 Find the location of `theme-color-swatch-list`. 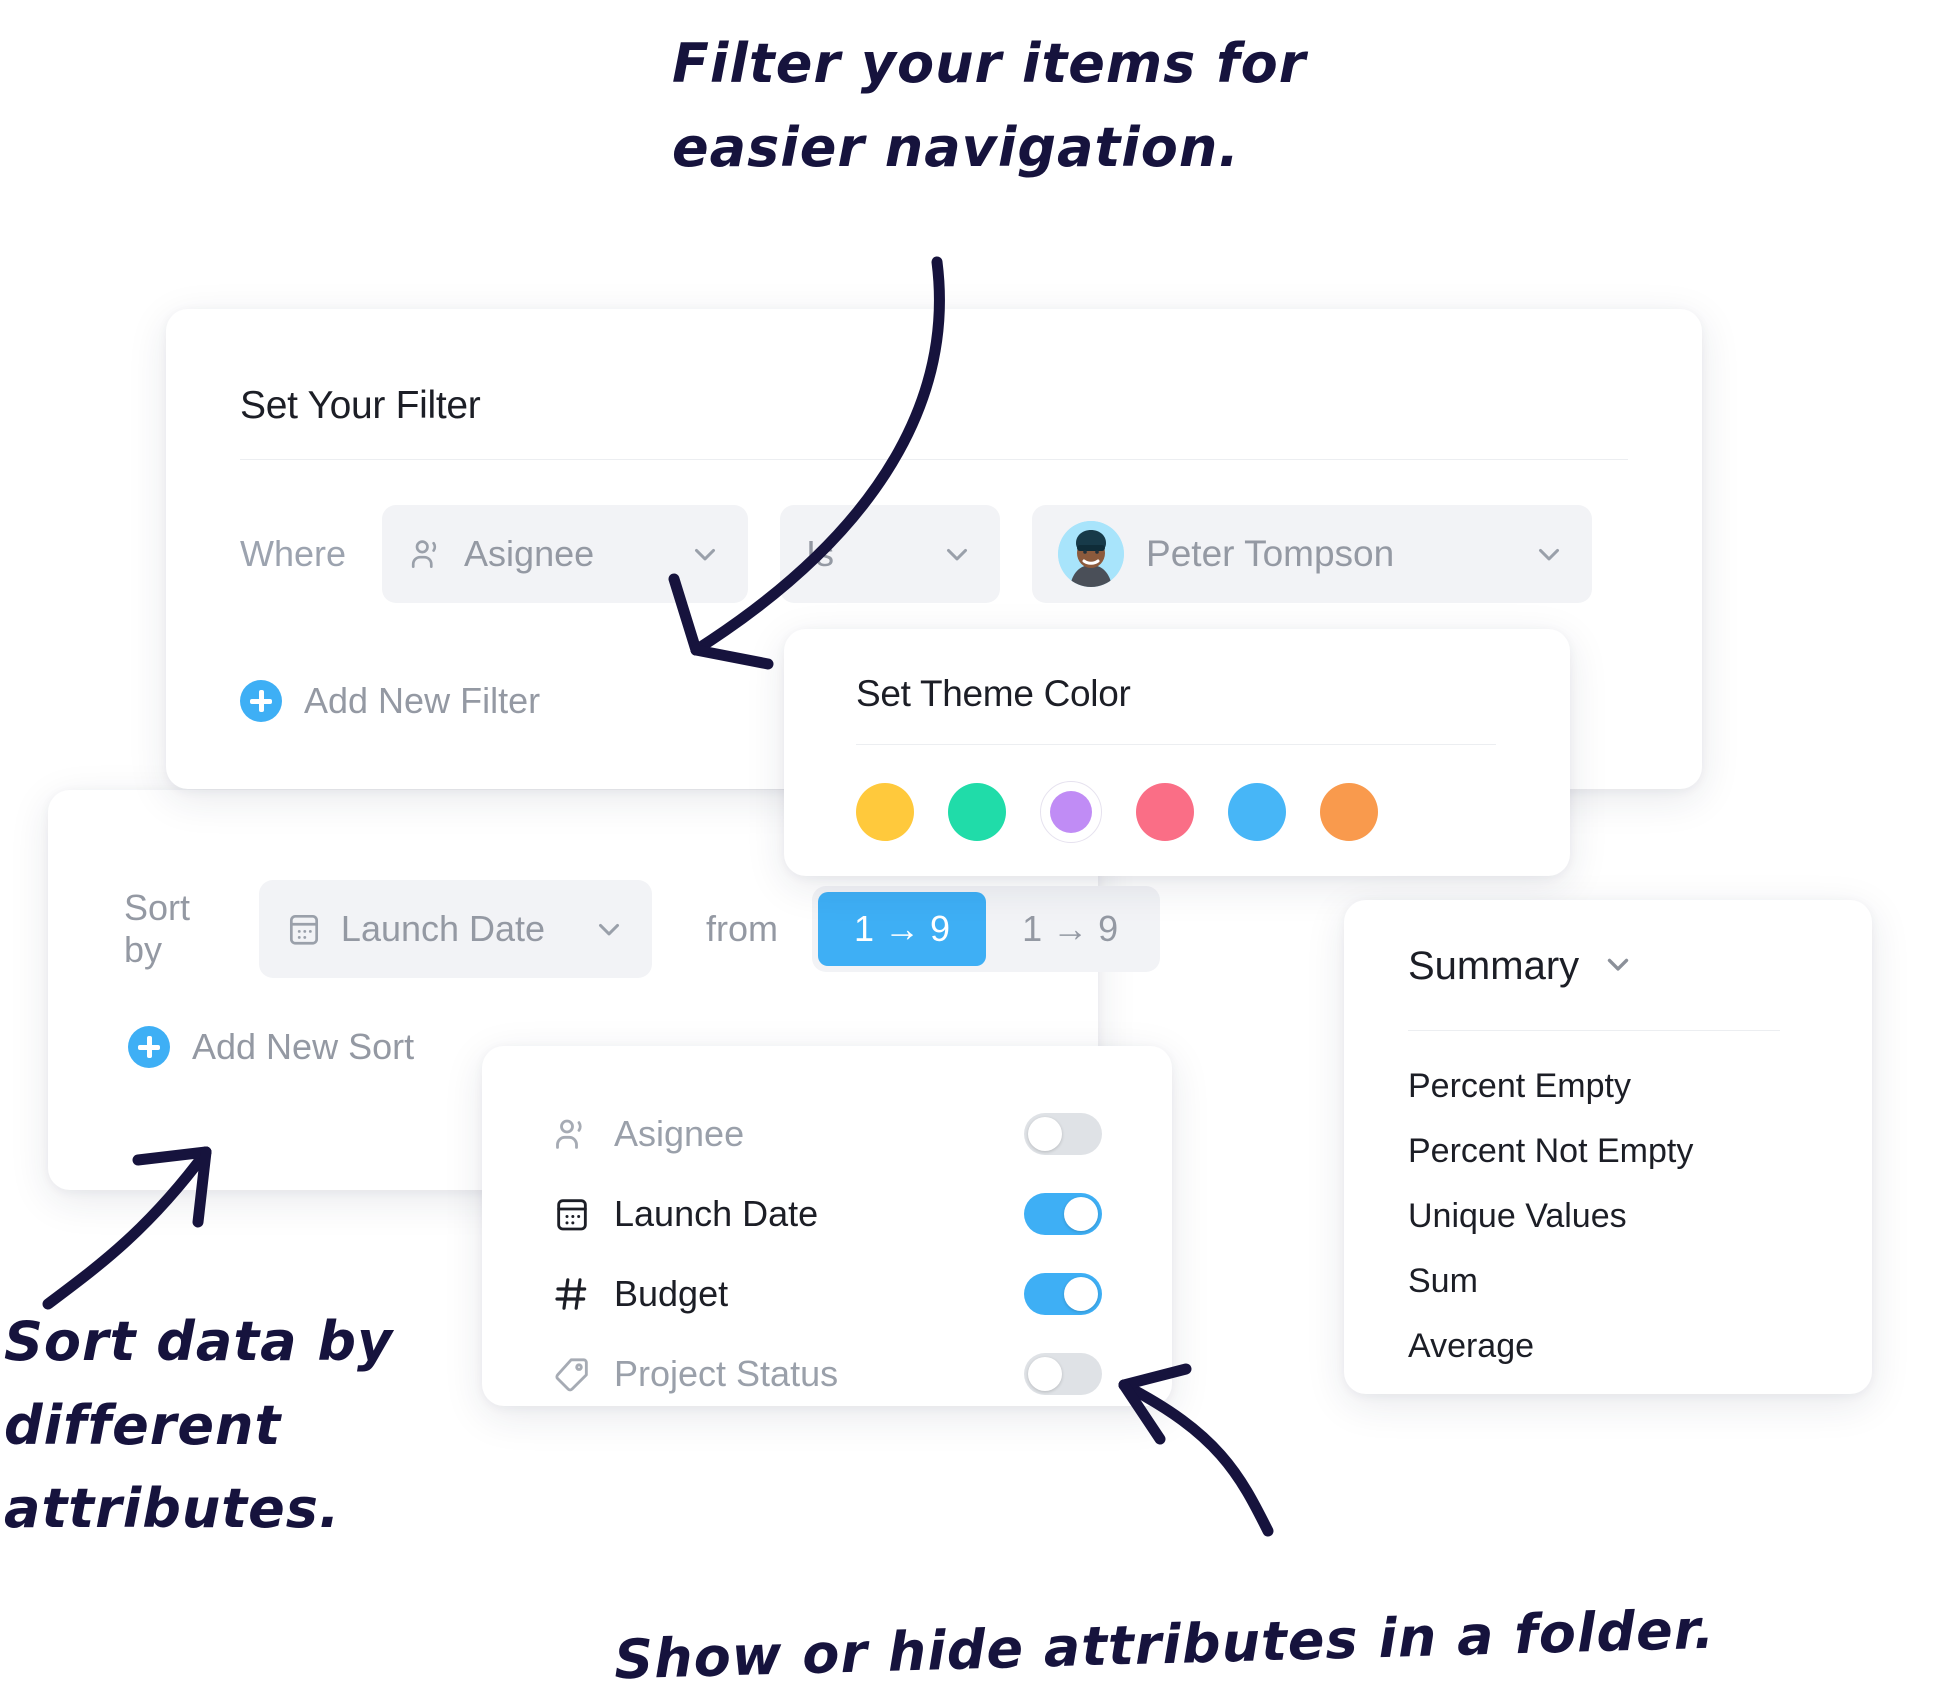

theme-color-swatch-list is located at coordinates (1117, 812).